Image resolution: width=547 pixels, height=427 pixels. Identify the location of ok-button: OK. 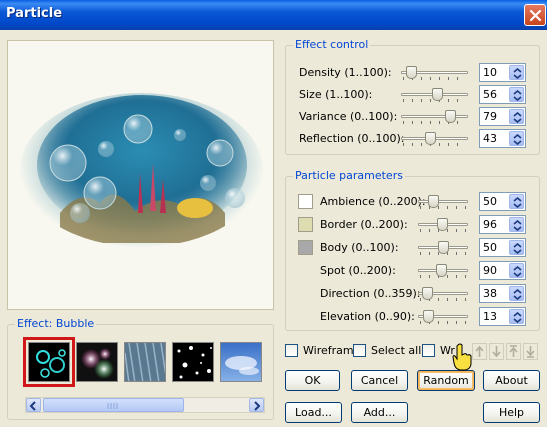
(312, 380).